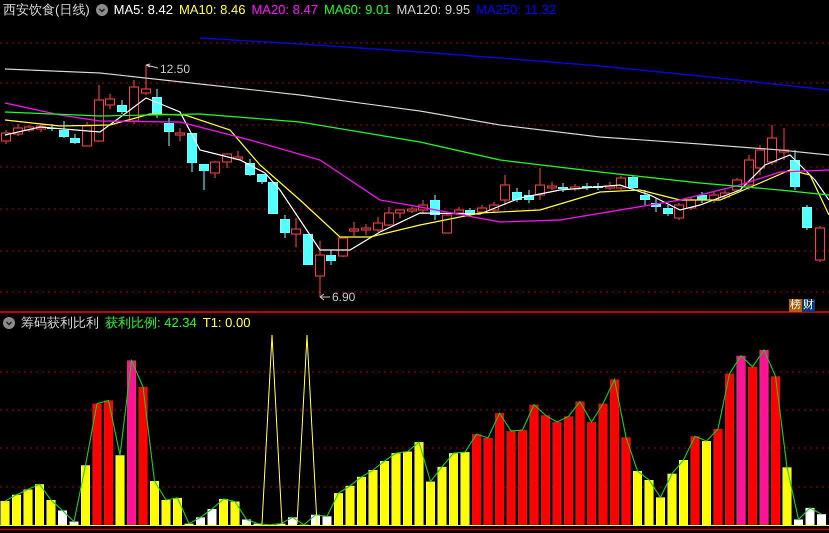  What do you see at coordinates (433, 10) in the screenshot?
I see `moving-average-value: MA120: 9.95` at bounding box center [433, 10].